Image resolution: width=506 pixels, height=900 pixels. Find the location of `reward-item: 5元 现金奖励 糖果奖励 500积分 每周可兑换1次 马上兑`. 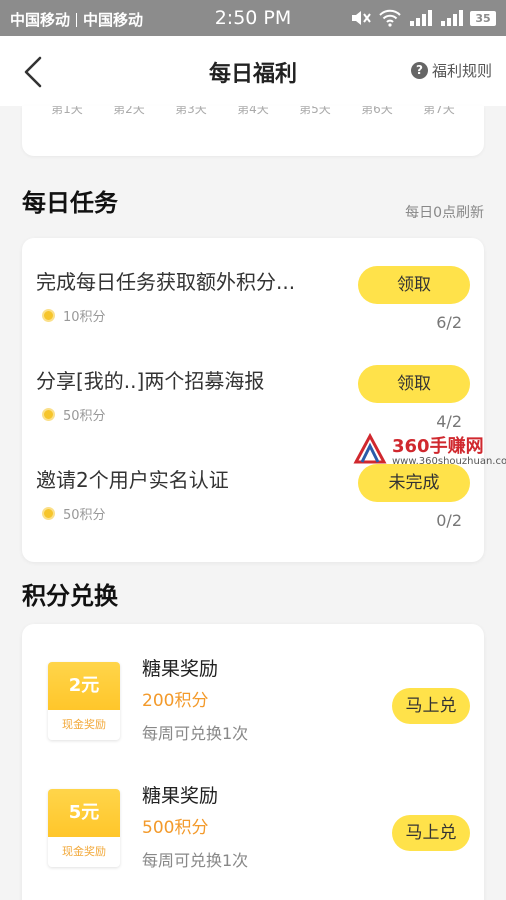

reward-item: 5元 现金奖励 糖果奖励 500积分 每周可兑换1次 马上兑 is located at coordinates (253, 814).